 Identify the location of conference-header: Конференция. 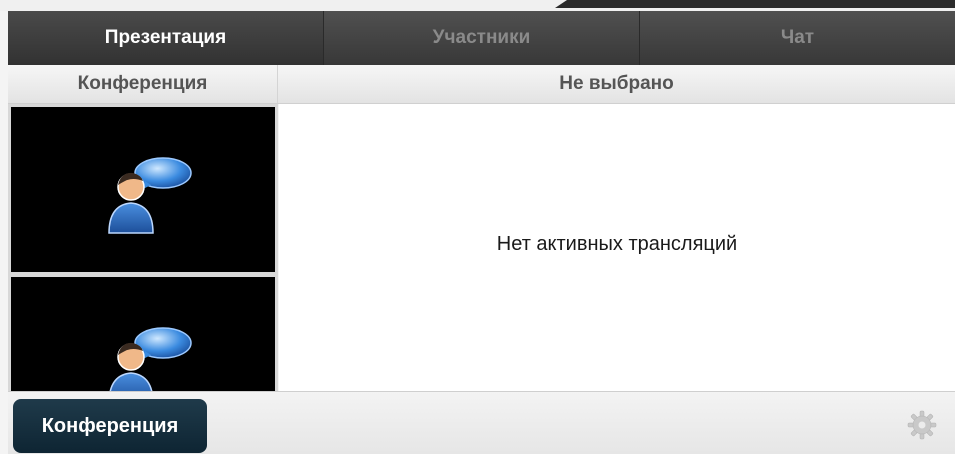
(143, 84).